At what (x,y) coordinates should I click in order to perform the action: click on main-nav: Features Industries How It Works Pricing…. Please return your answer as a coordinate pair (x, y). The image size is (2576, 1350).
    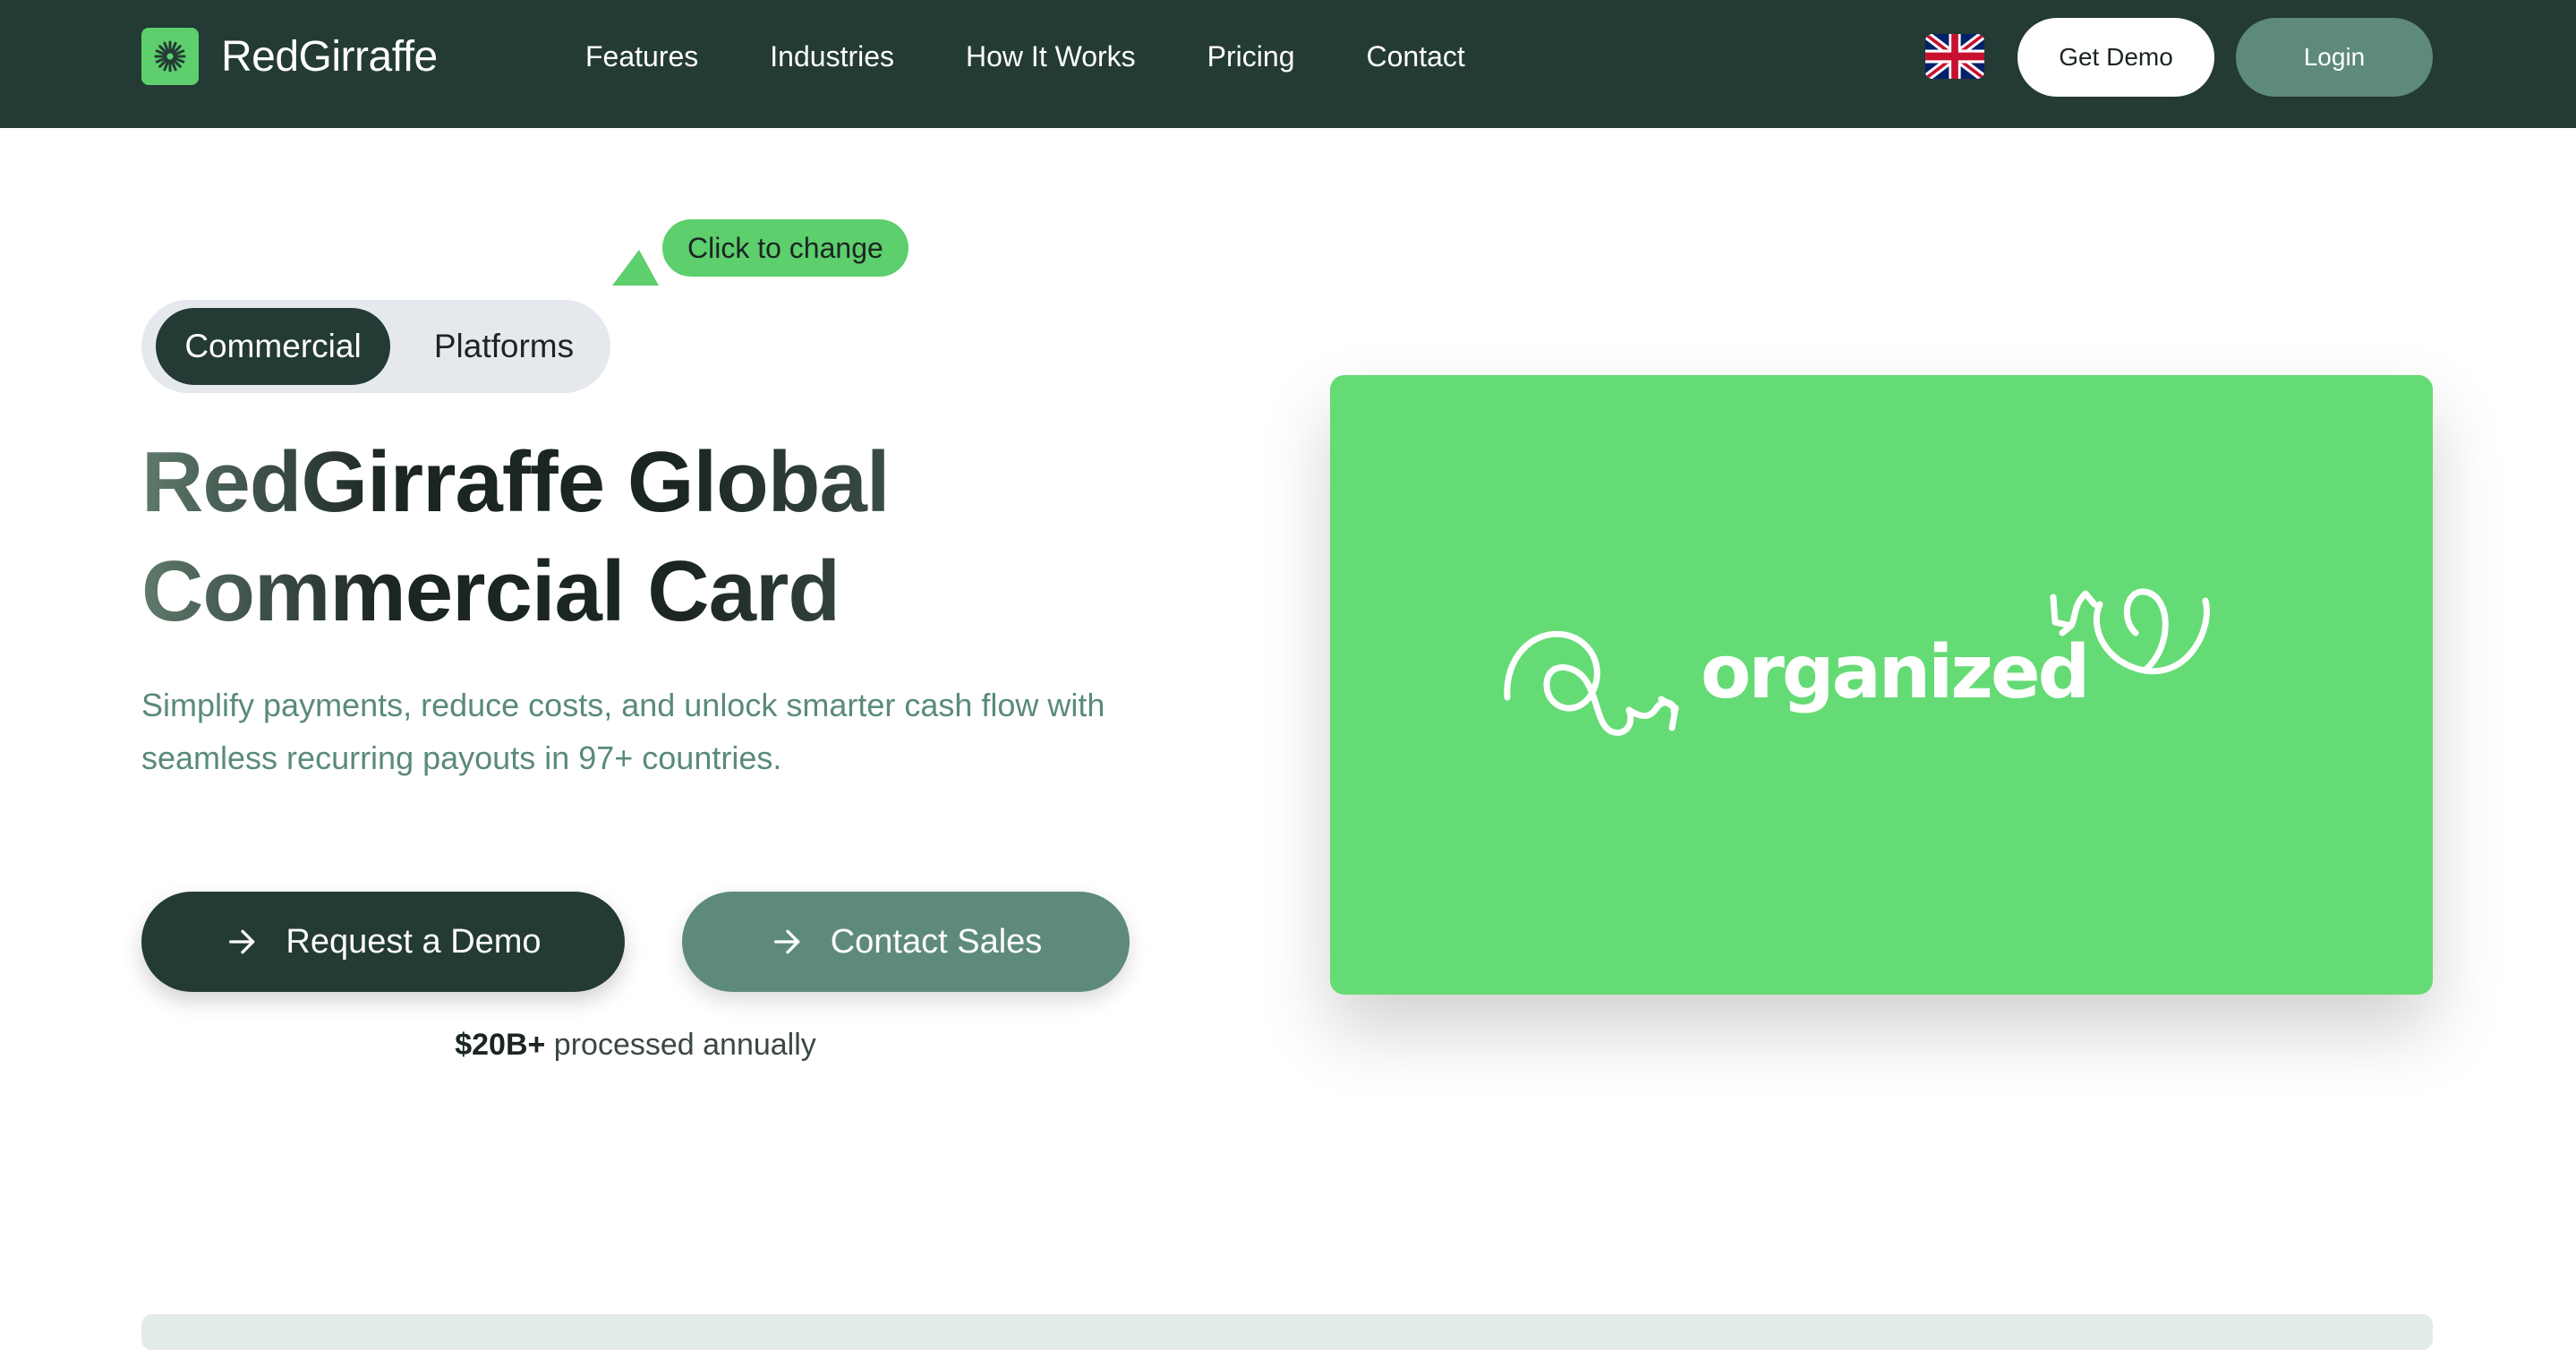
    Looking at the image, I should click on (1061, 56).